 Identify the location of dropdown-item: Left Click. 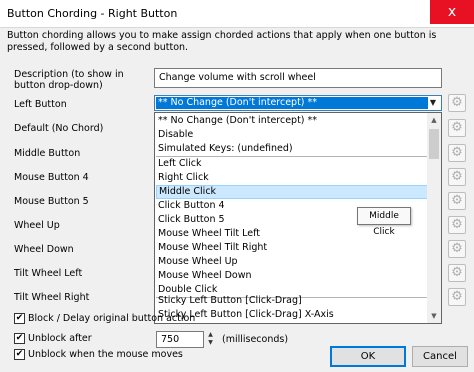
(292, 164).